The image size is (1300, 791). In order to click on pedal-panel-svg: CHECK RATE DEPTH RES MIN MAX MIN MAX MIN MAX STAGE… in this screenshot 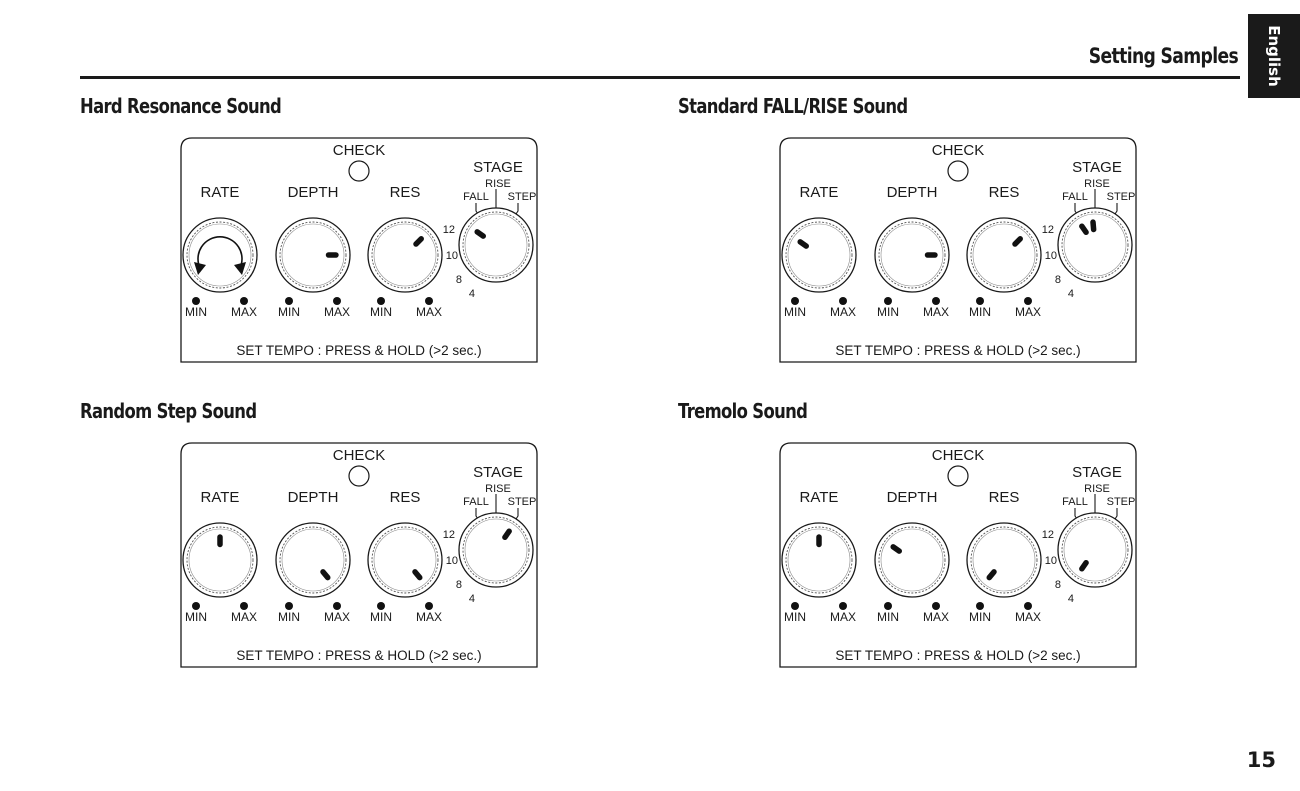, I will do `click(359, 250)`.